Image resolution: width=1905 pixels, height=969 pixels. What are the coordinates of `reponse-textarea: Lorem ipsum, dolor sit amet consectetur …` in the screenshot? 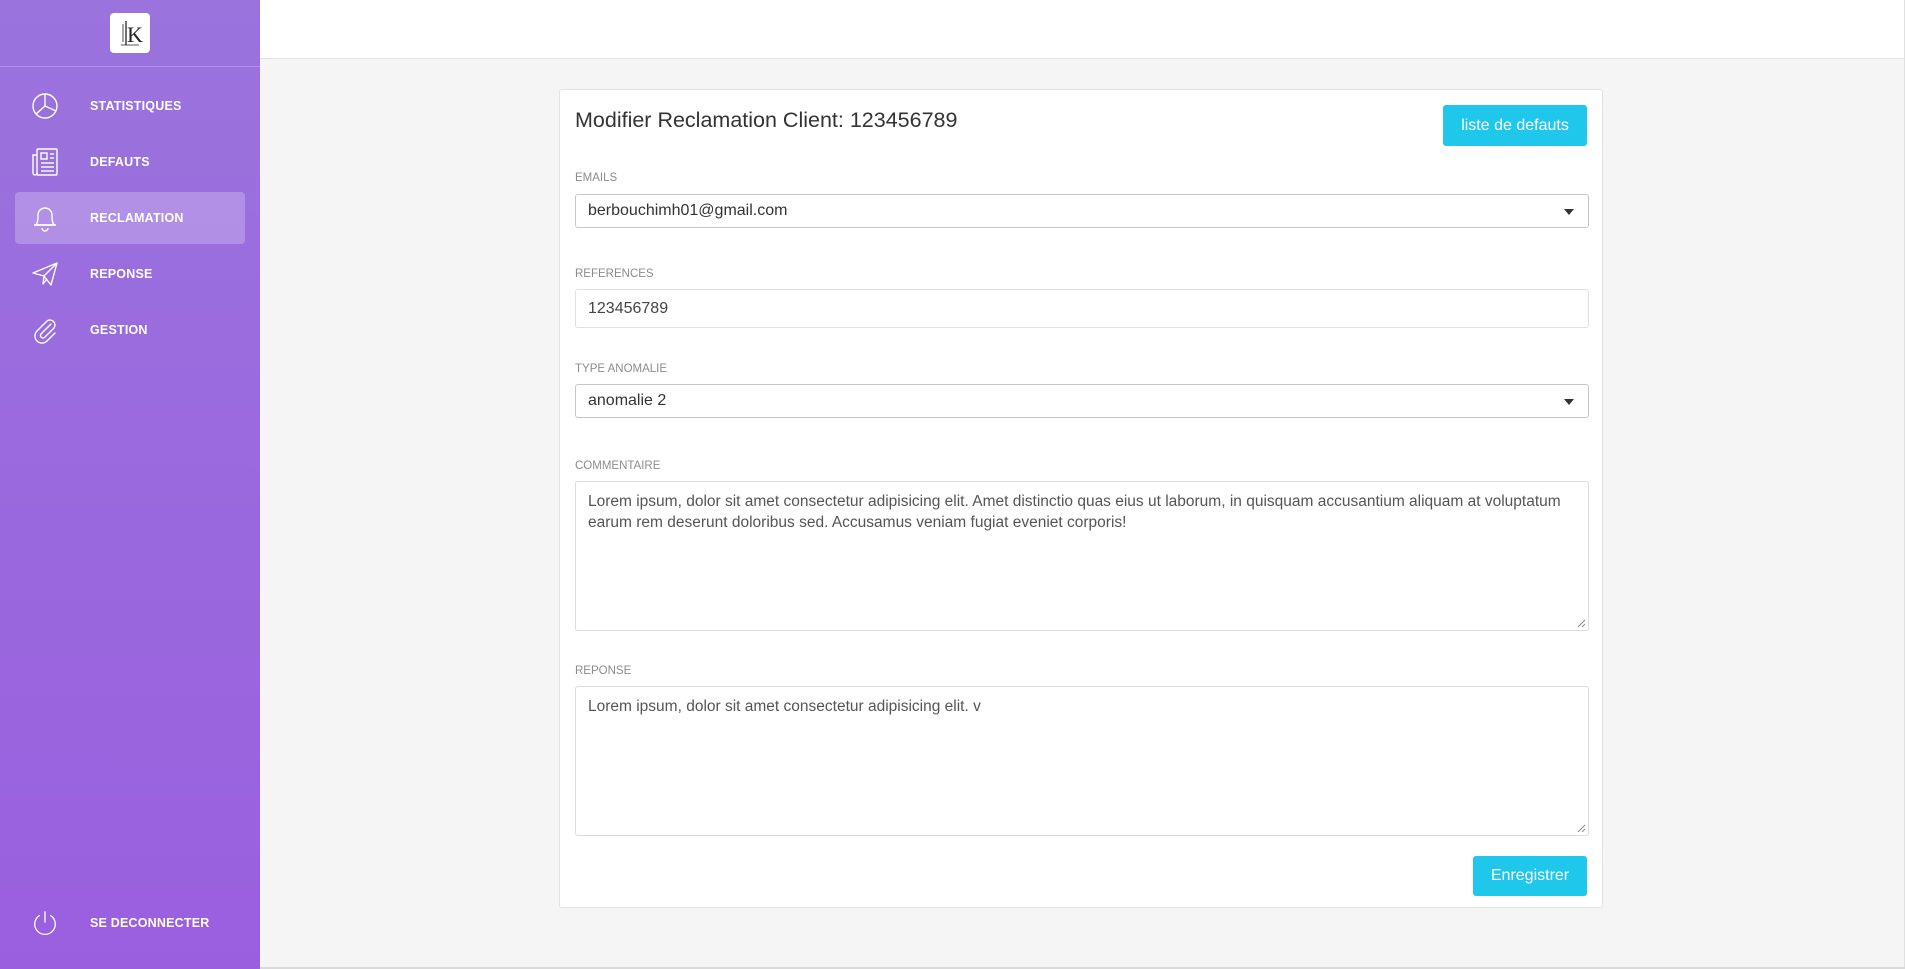 It's located at (1082, 761).